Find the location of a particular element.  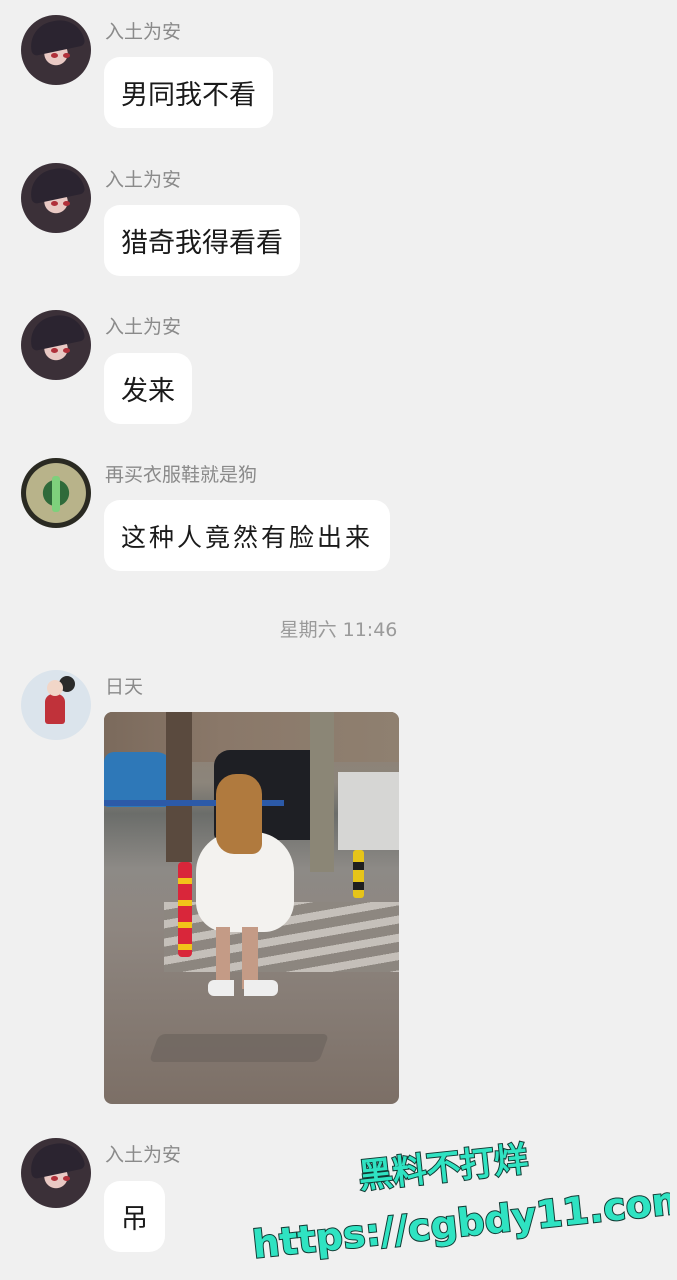

photo-car is located at coordinates (139, 779).